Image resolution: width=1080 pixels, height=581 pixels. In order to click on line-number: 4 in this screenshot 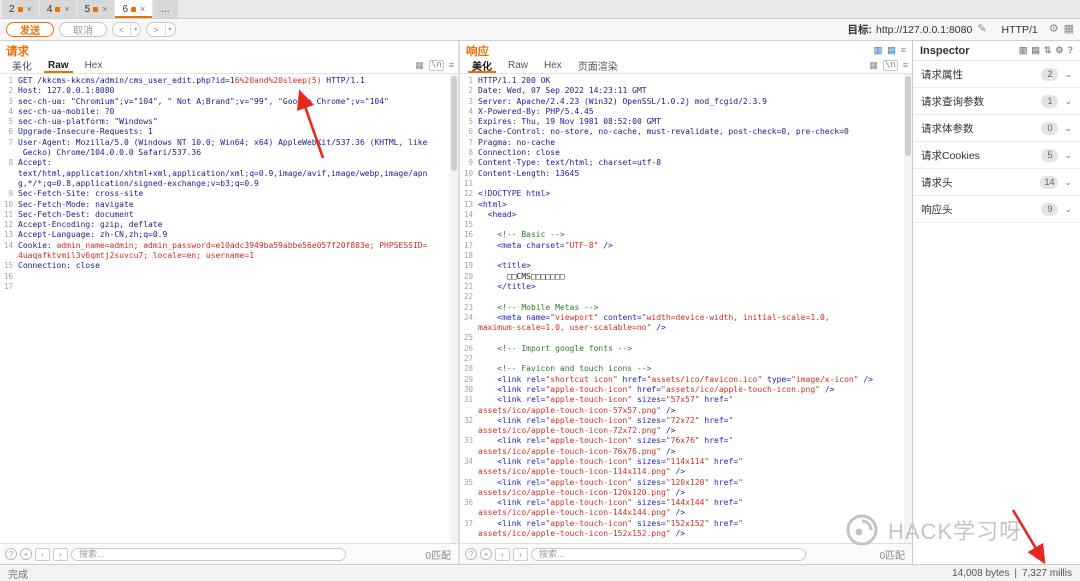, I will do `click(10, 111)`.